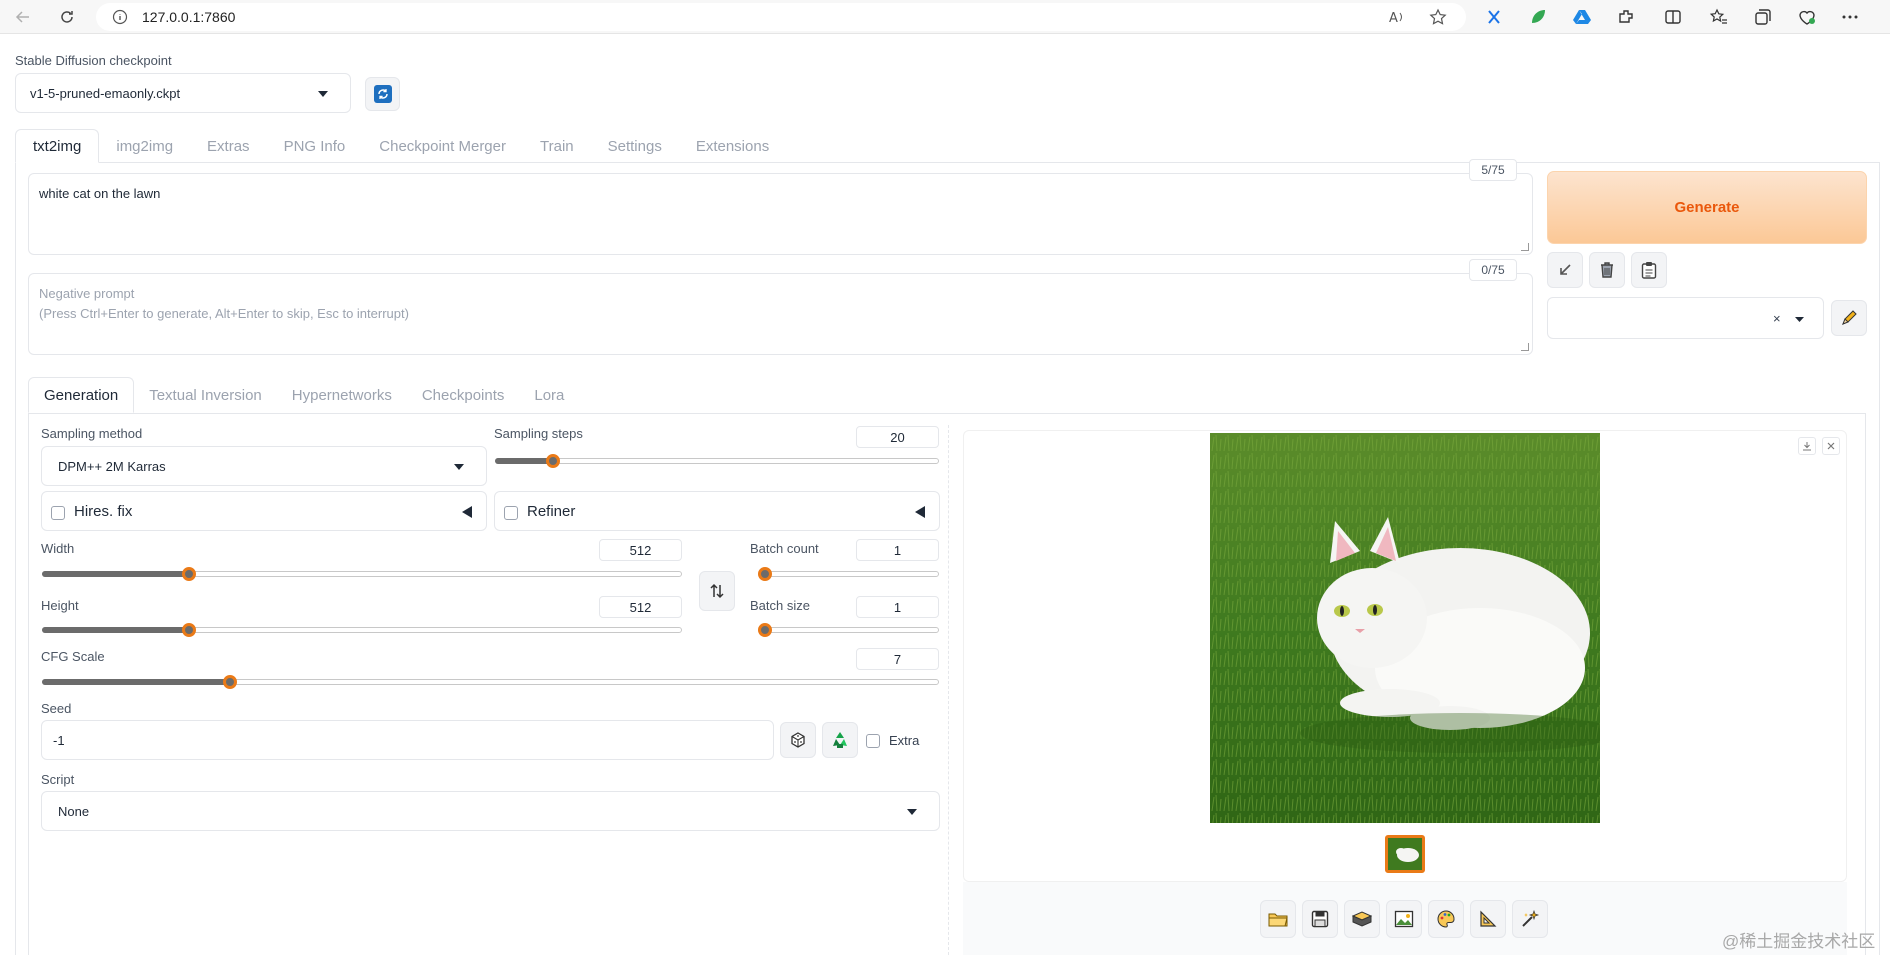 Image resolution: width=1890 pixels, height=955 pixels. Describe the element at coordinates (183, 93) in the screenshot. I see `checkpoint-select: v1-5-pruned-emaonly.ckpt` at that location.